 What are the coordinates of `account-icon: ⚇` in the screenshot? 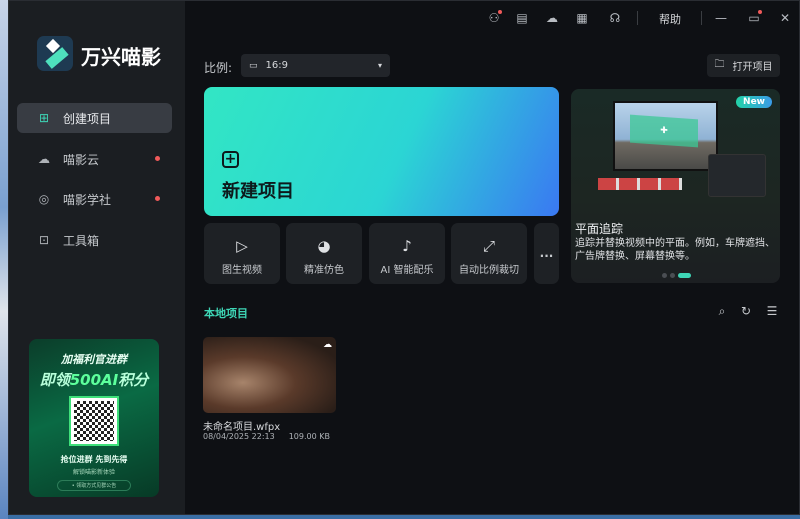 It's located at (494, 18).